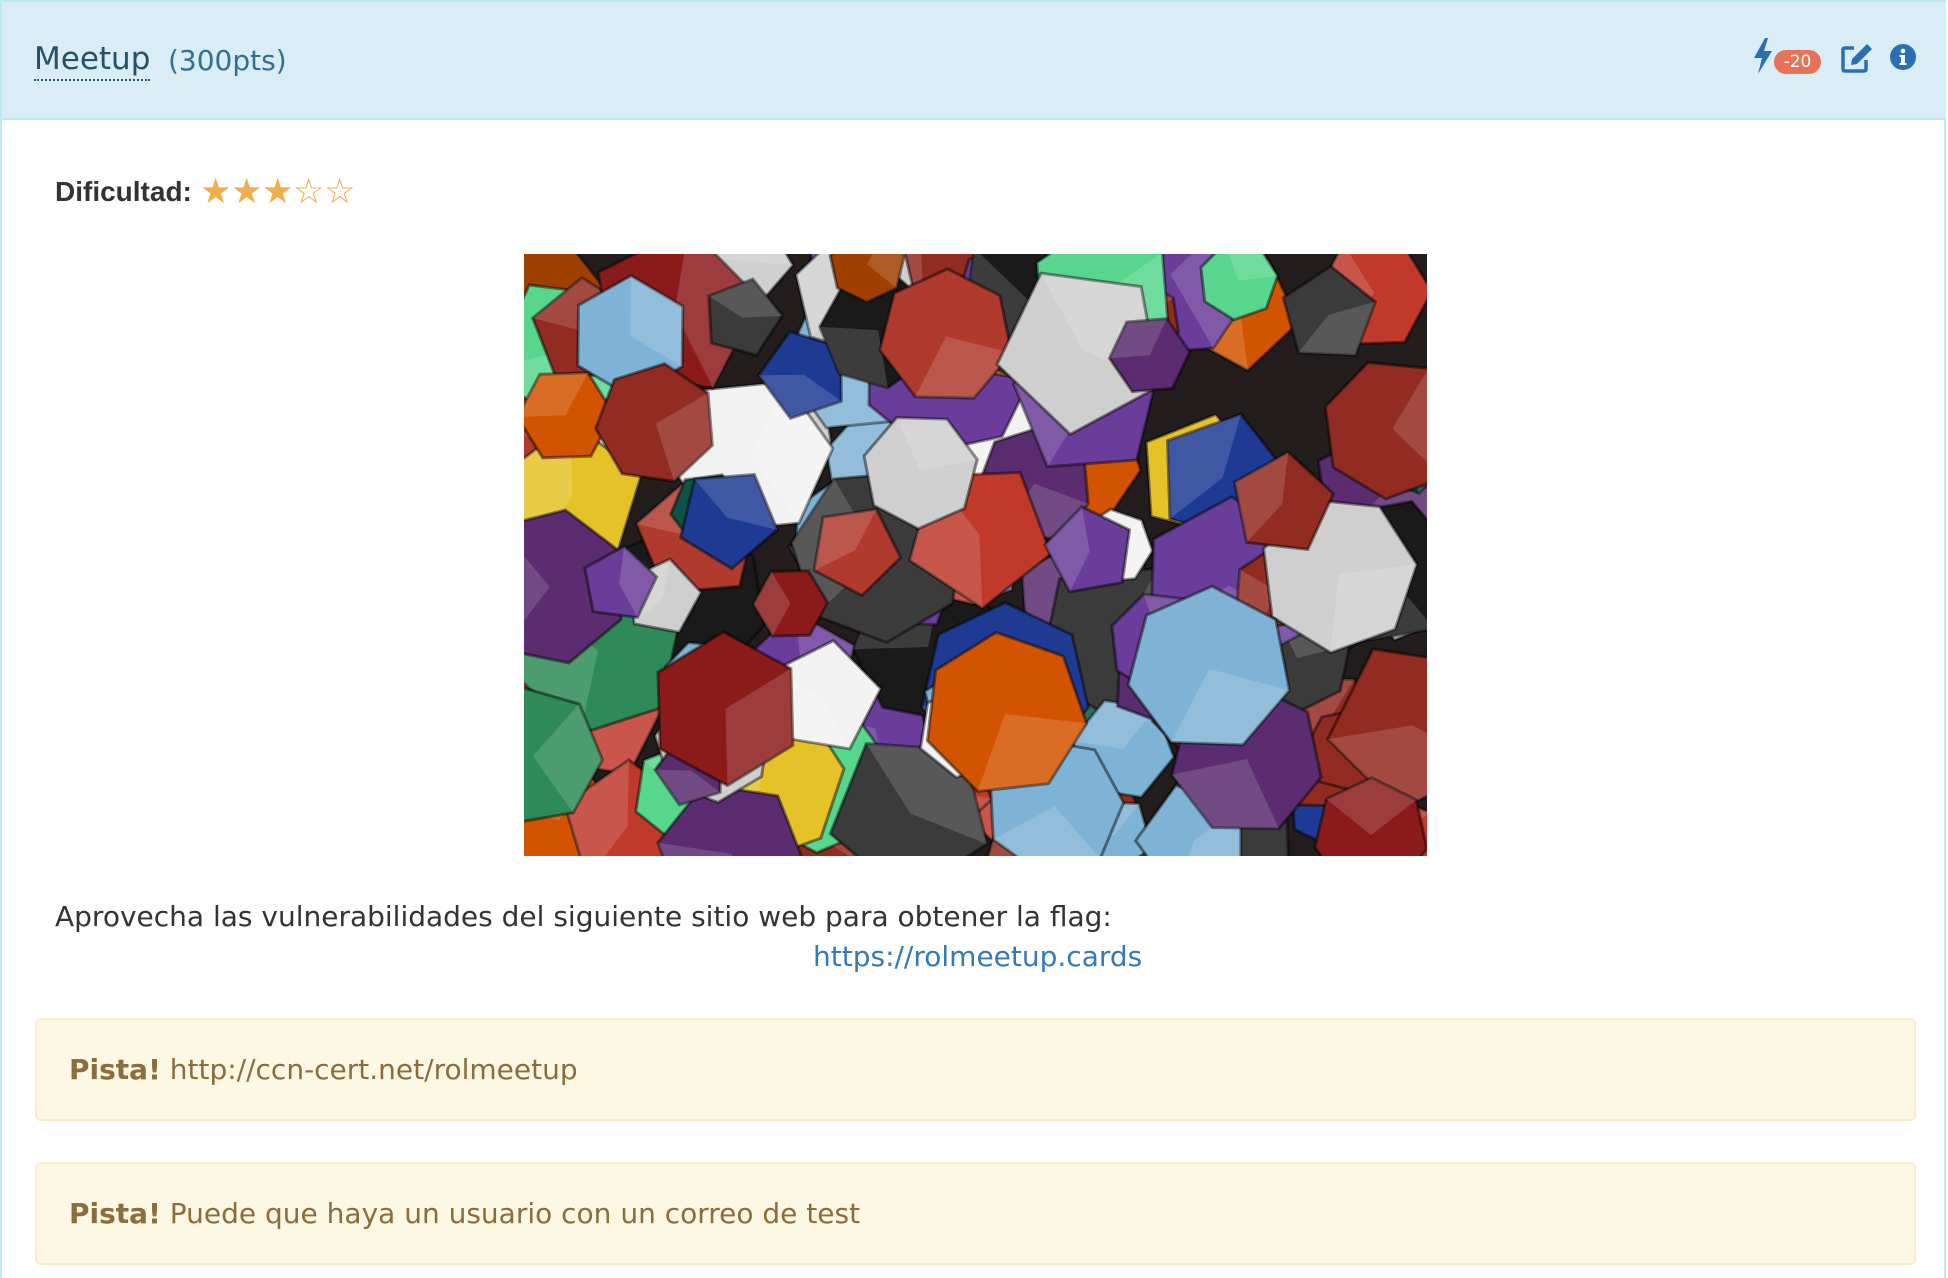 The image size is (1948, 1278). What do you see at coordinates (977, 957) in the screenshot?
I see `challenge-site-link: https://rolmeetup.cards` at bounding box center [977, 957].